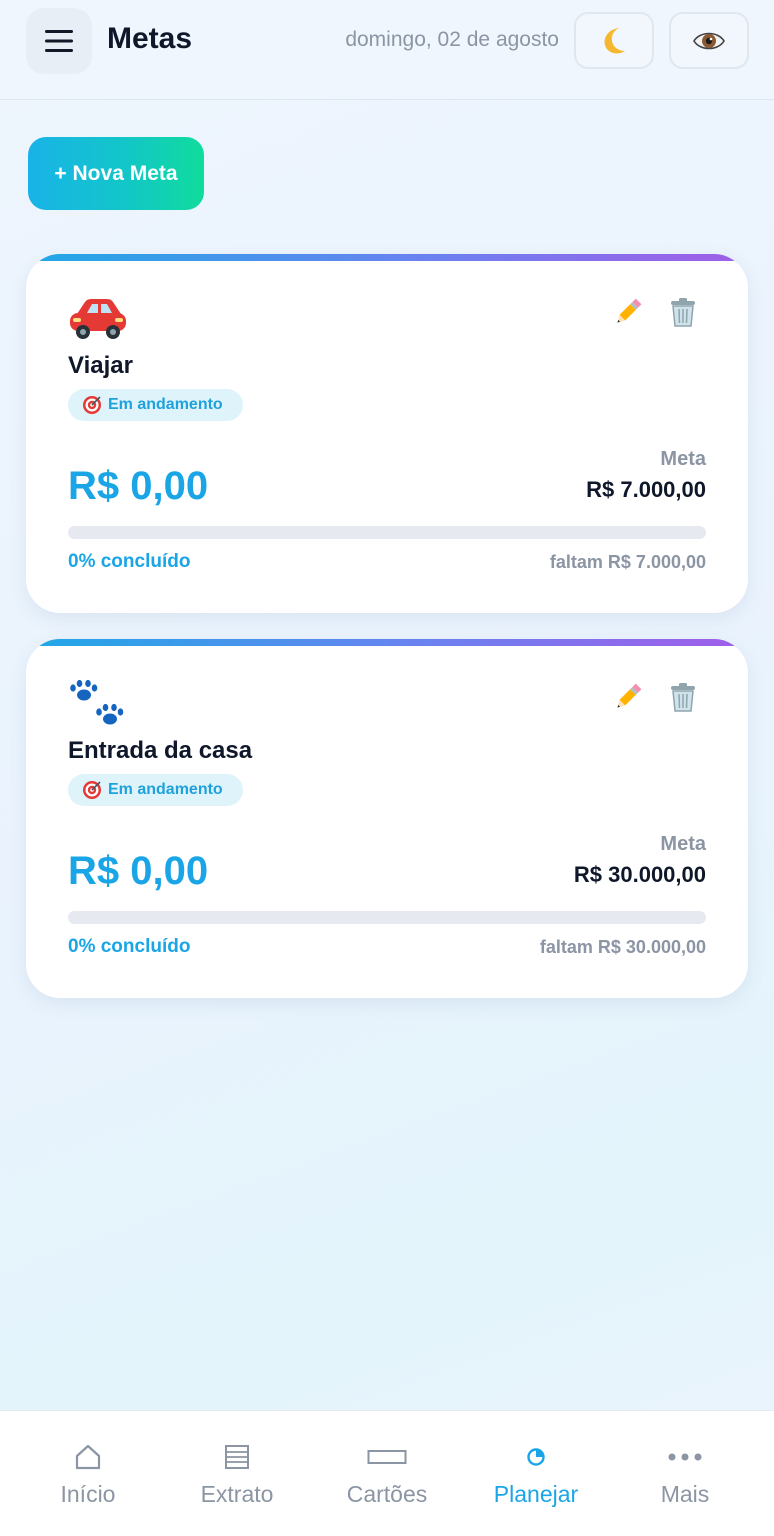 This screenshot has width=774, height=1536. What do you see at coordinates (97, 702) in the screenshot?
I see `paw-prints-icon` at bounding box center [97, 702].